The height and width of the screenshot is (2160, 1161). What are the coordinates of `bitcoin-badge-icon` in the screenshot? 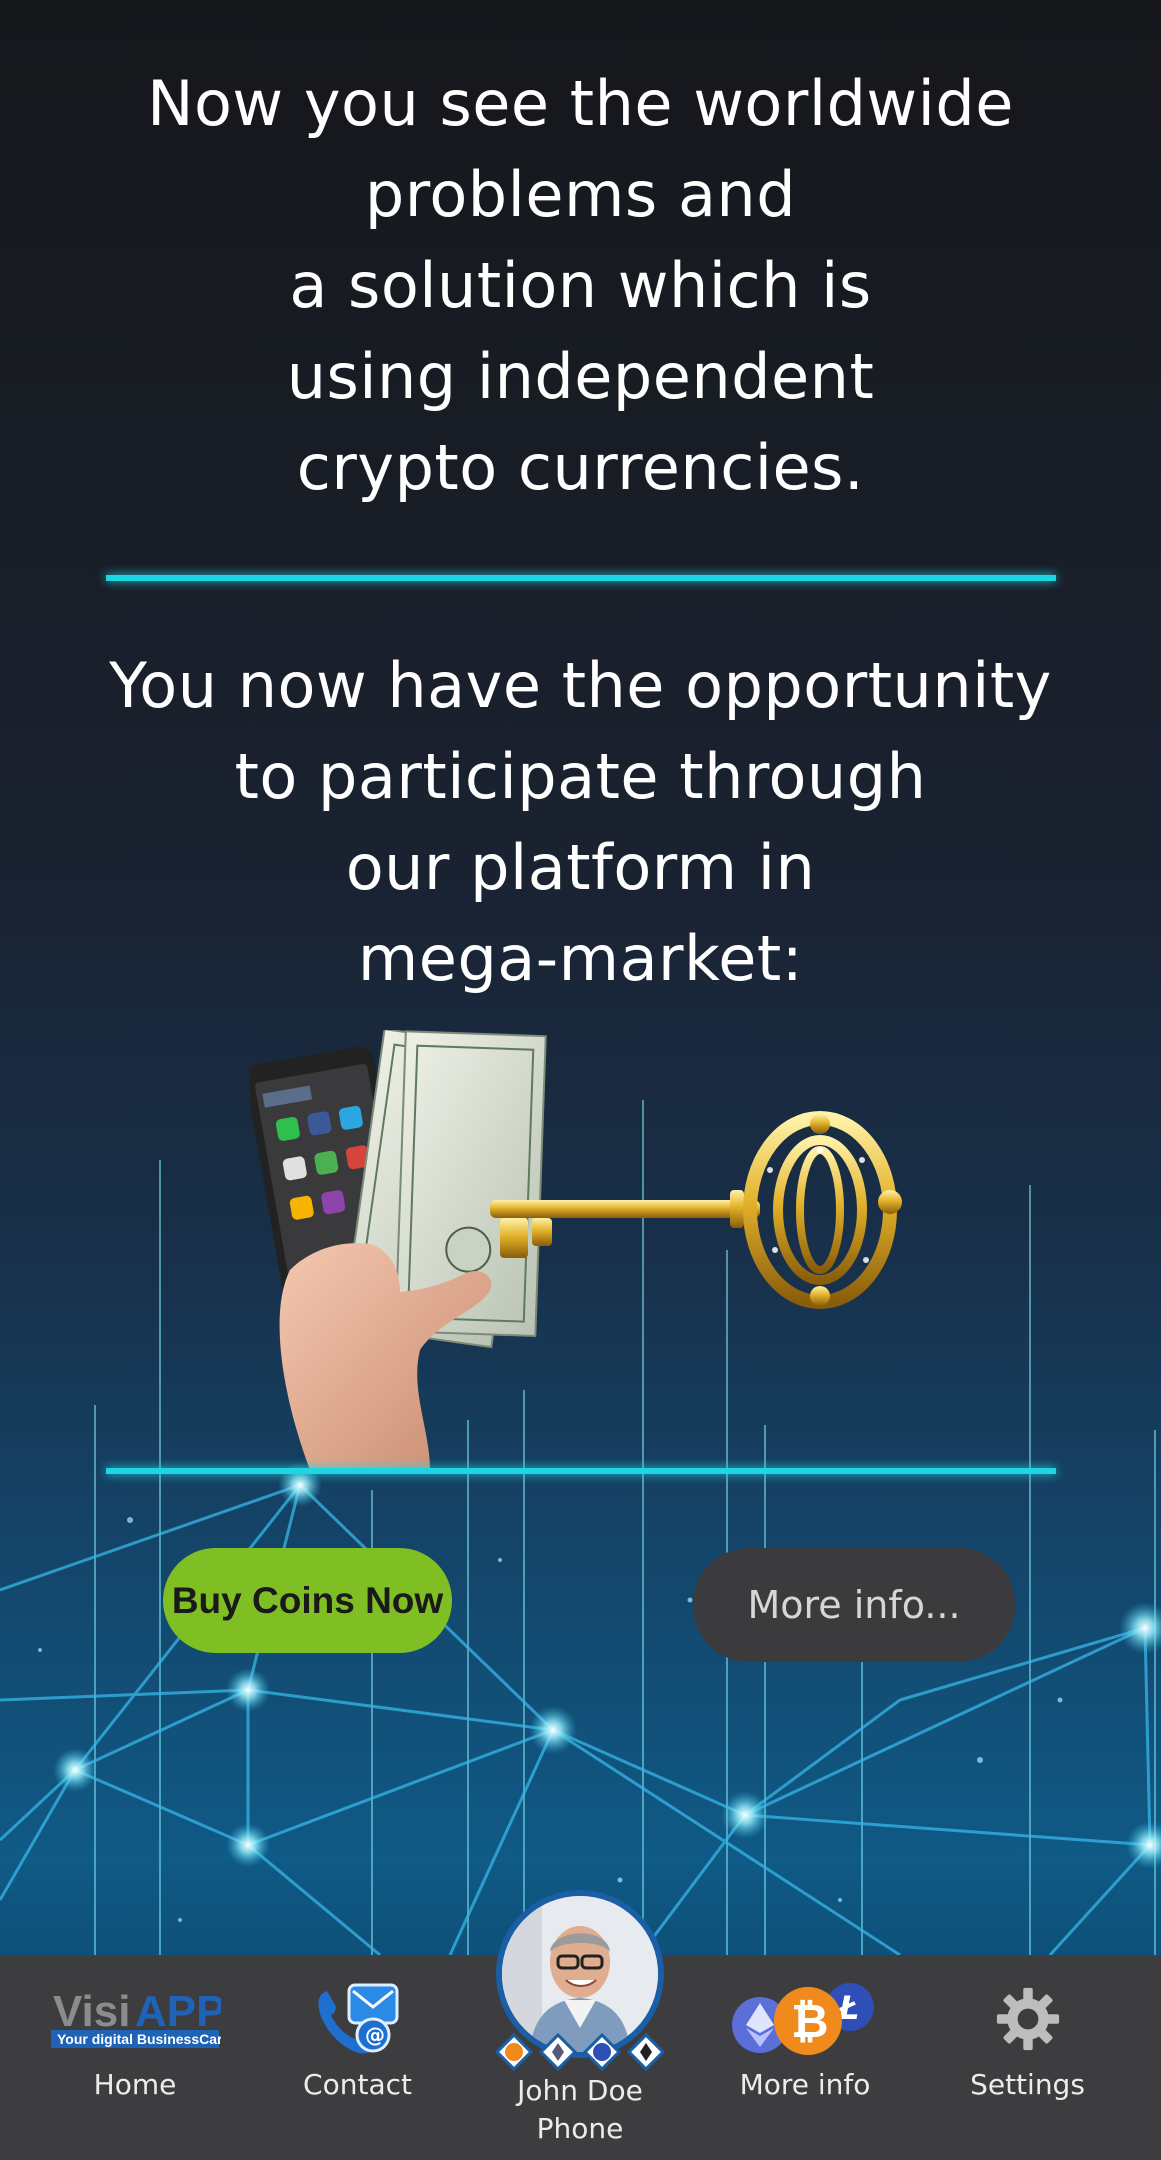 It's located at (514, 2052).